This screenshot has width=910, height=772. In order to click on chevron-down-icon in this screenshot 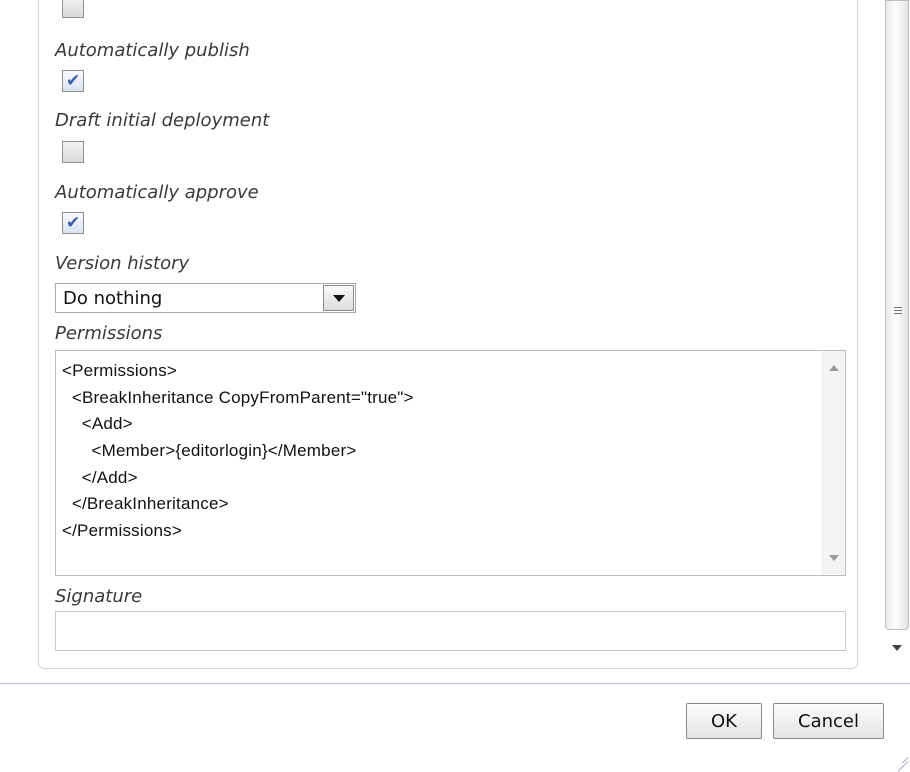, I will do `click(339, 298)`.